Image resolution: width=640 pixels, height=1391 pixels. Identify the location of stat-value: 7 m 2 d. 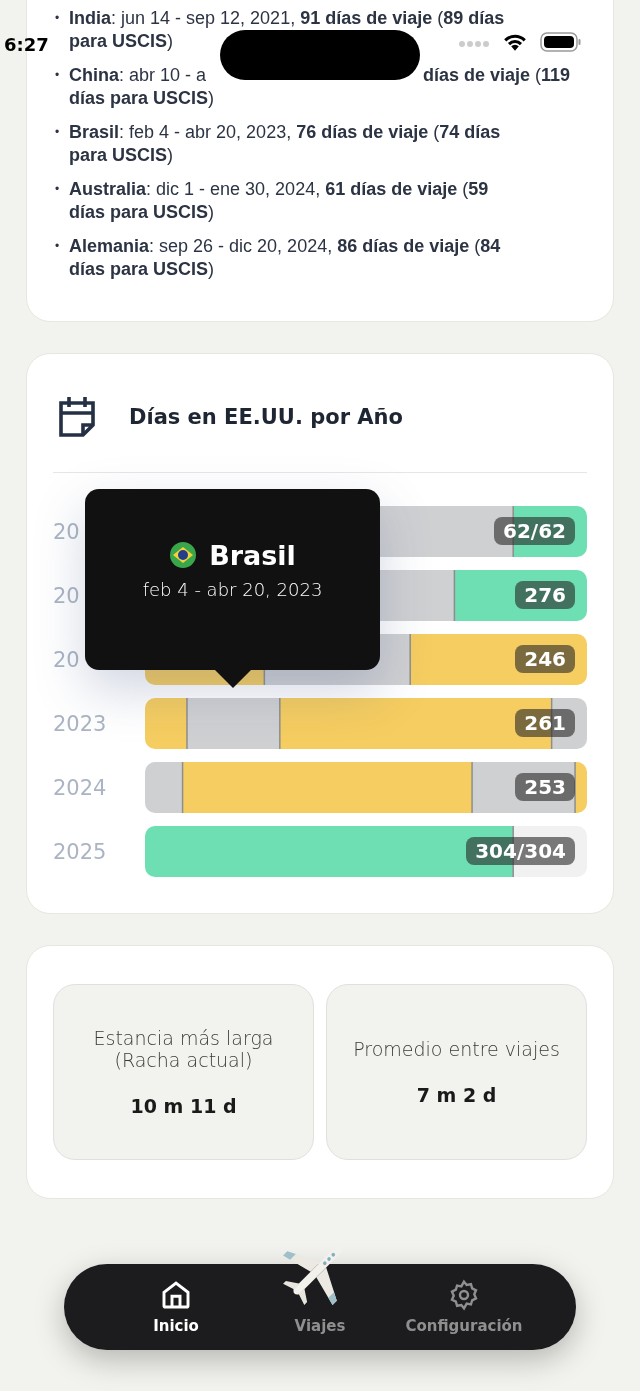
(456, 1095).